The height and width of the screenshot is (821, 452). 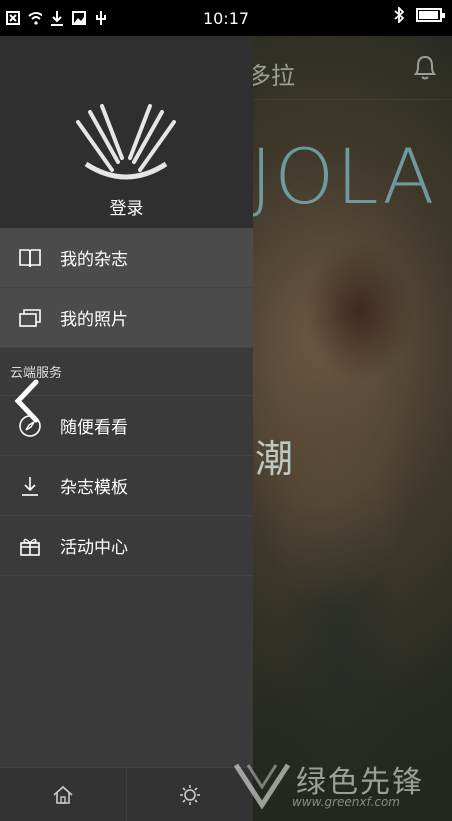 I want to click on menu-item-templates: 杂志模板, so click(x=126, y=486).